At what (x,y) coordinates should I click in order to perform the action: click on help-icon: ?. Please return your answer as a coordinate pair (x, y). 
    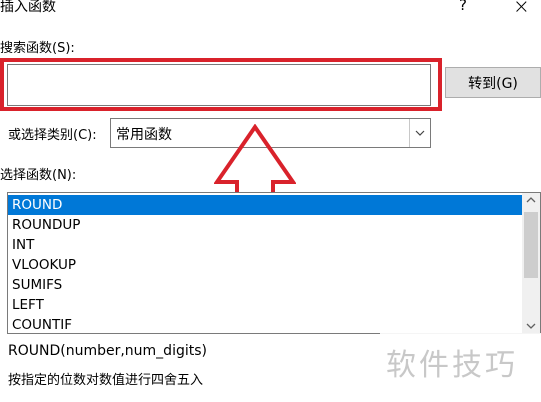
    Looking at the image, I should click on (463, 7).